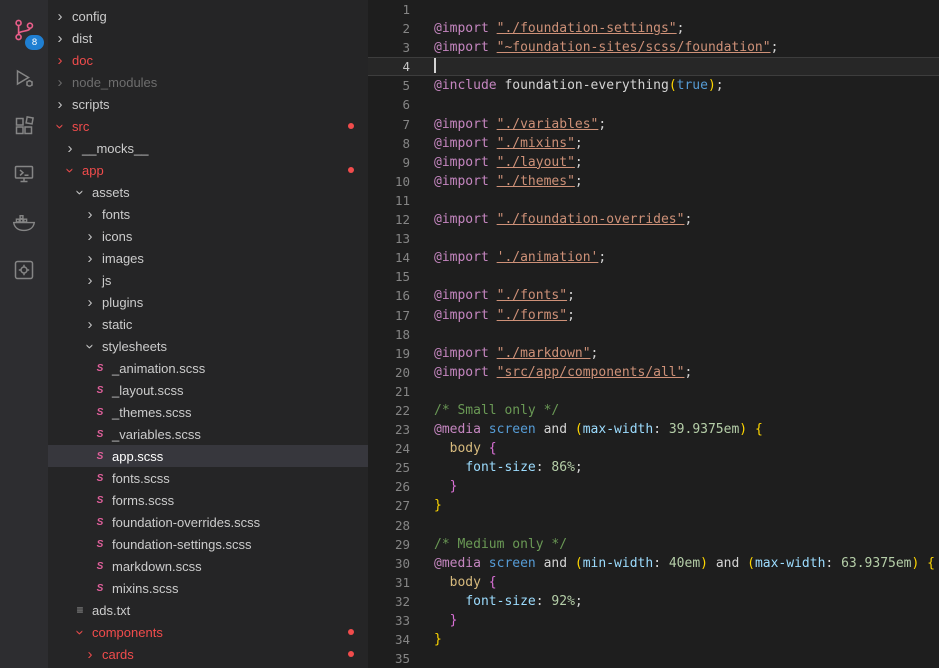  I want to click on code-line: 26 }, so click(653, 486).